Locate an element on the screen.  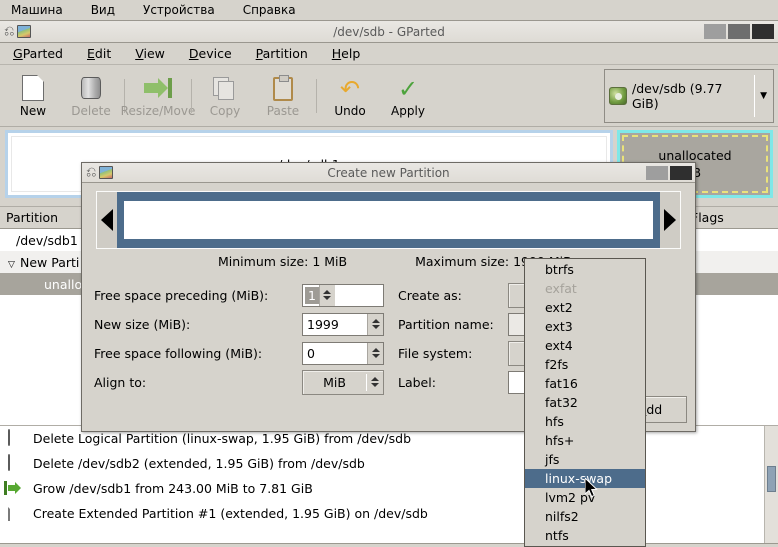
close-button is located at coordinates (763, 31).